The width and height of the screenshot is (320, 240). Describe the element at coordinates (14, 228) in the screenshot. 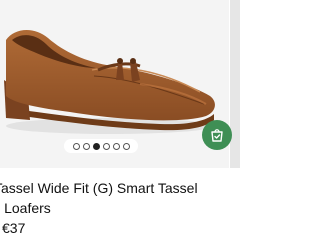

I see `product-price: €37` at that location.